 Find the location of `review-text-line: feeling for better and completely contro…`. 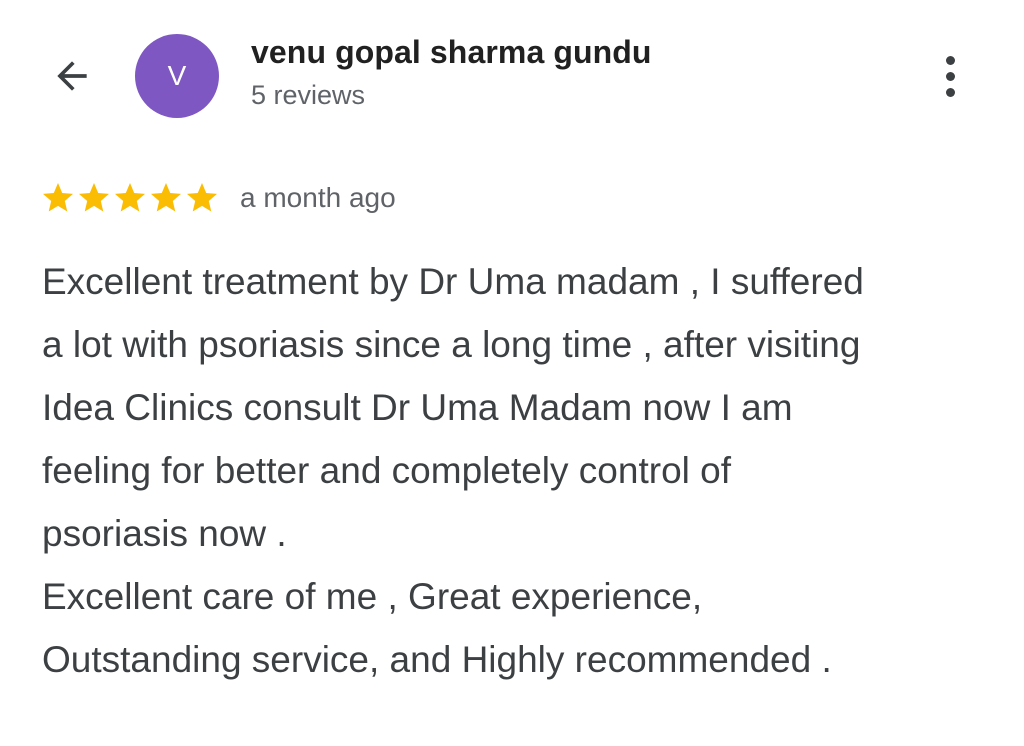

review-text-line: feeling for better and completely contro… is located at coordinates (386, 470).